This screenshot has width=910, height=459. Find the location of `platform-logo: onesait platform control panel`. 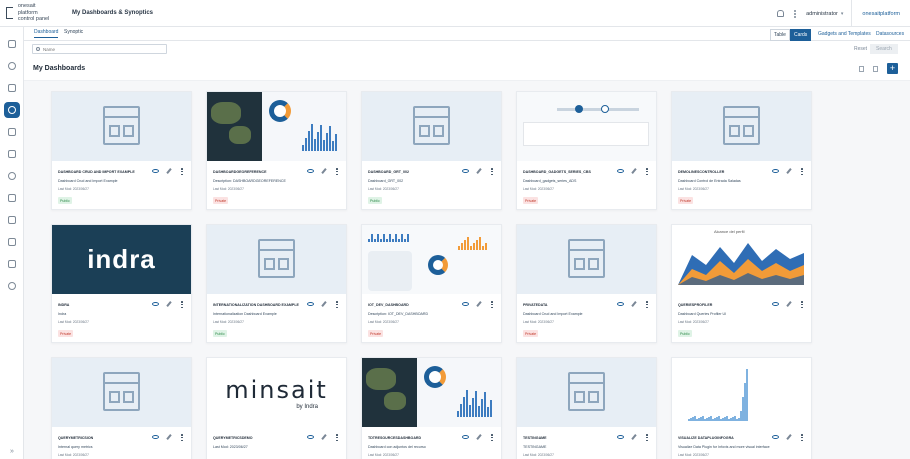

platform-logo: onesait platform control panel is located at coordinates (28, 13).